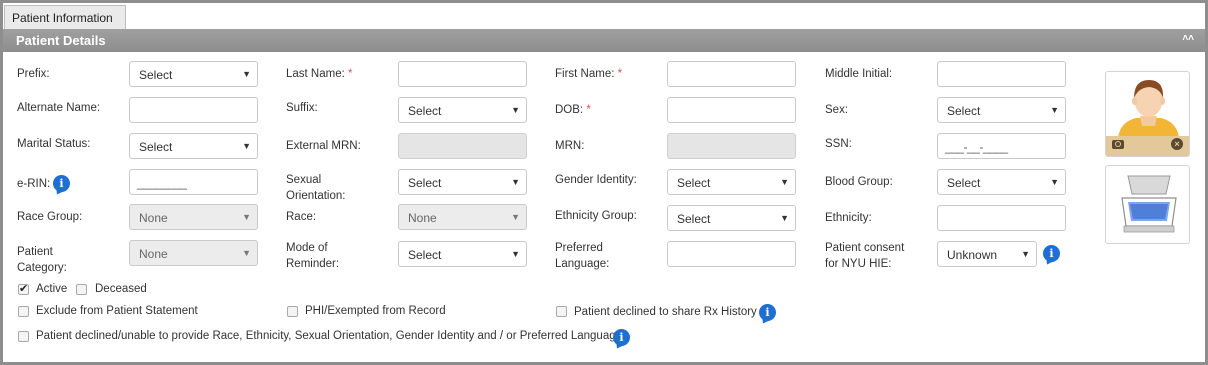  I want to click on first-name-input, so click(731, 74).